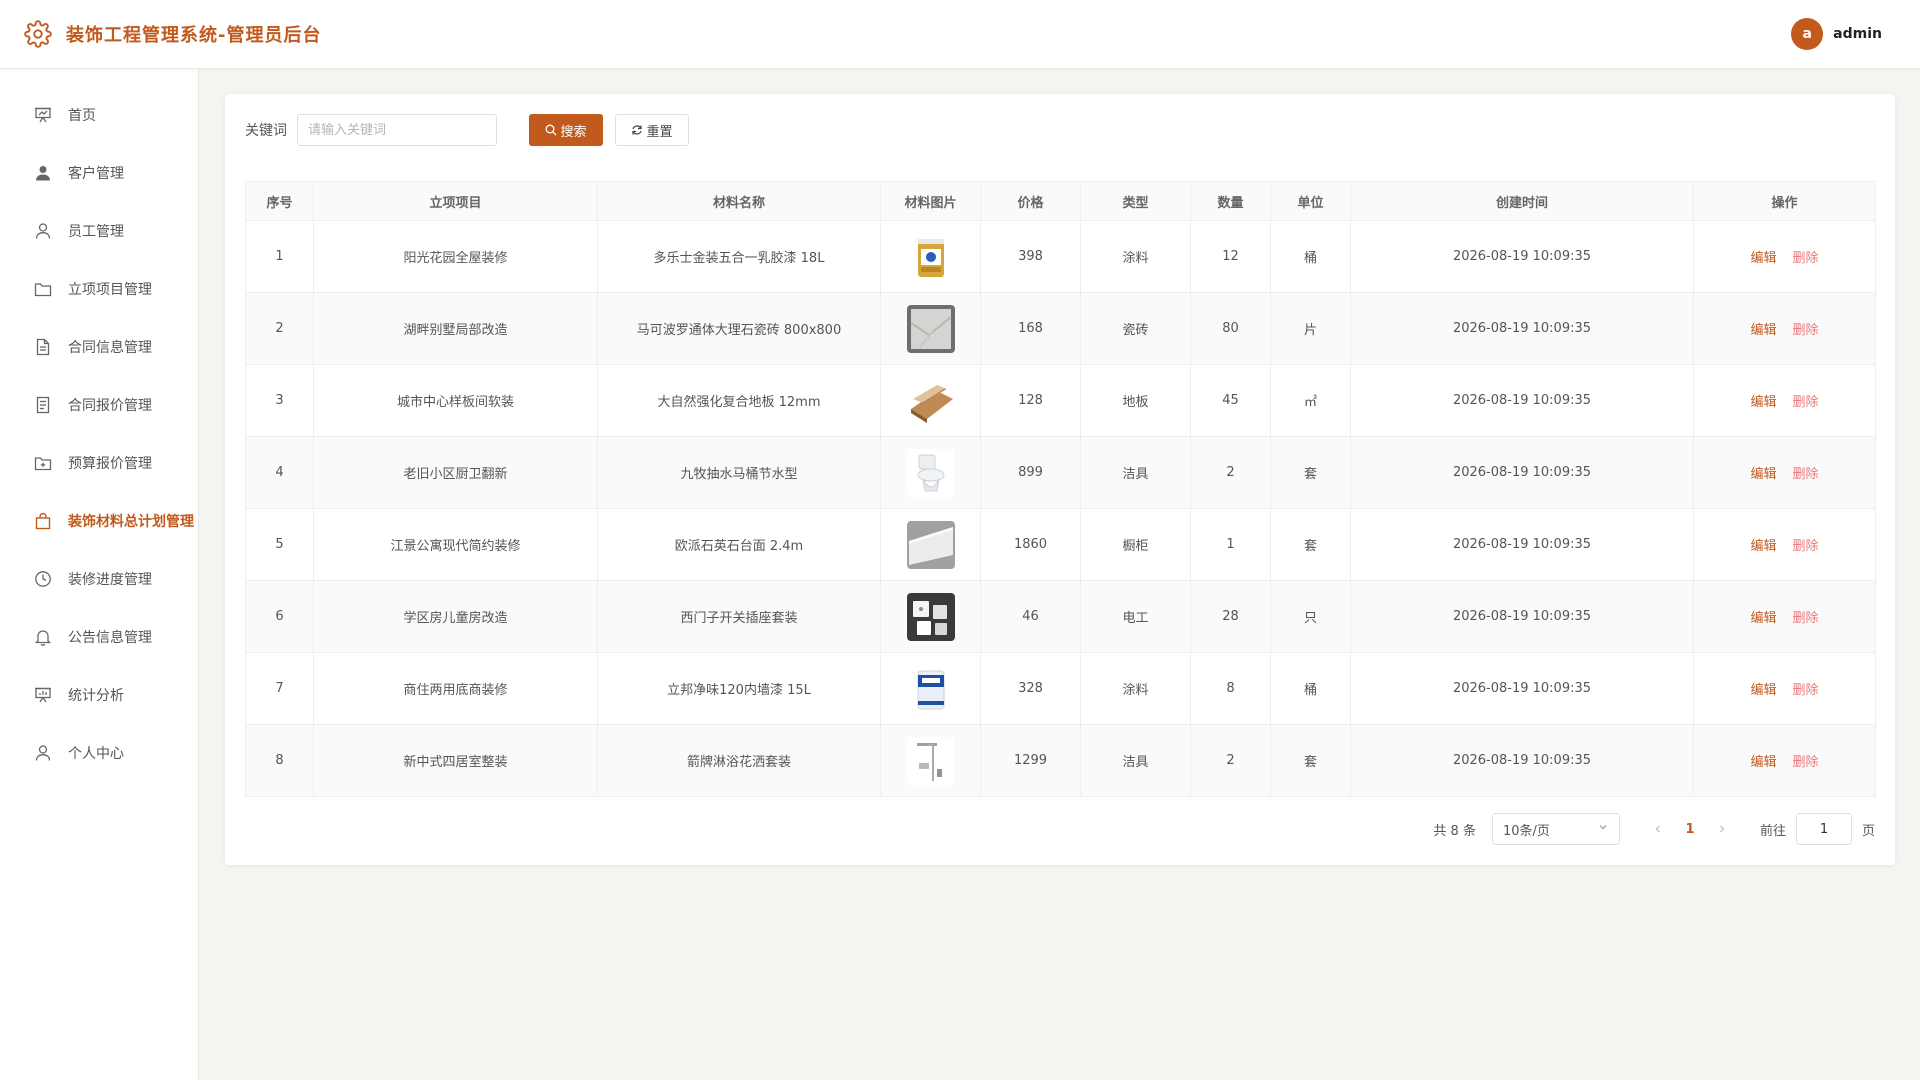 This screenshot has height=1080, width=1920. I want to click on cell-type: 洁具, so click(1135, 472).